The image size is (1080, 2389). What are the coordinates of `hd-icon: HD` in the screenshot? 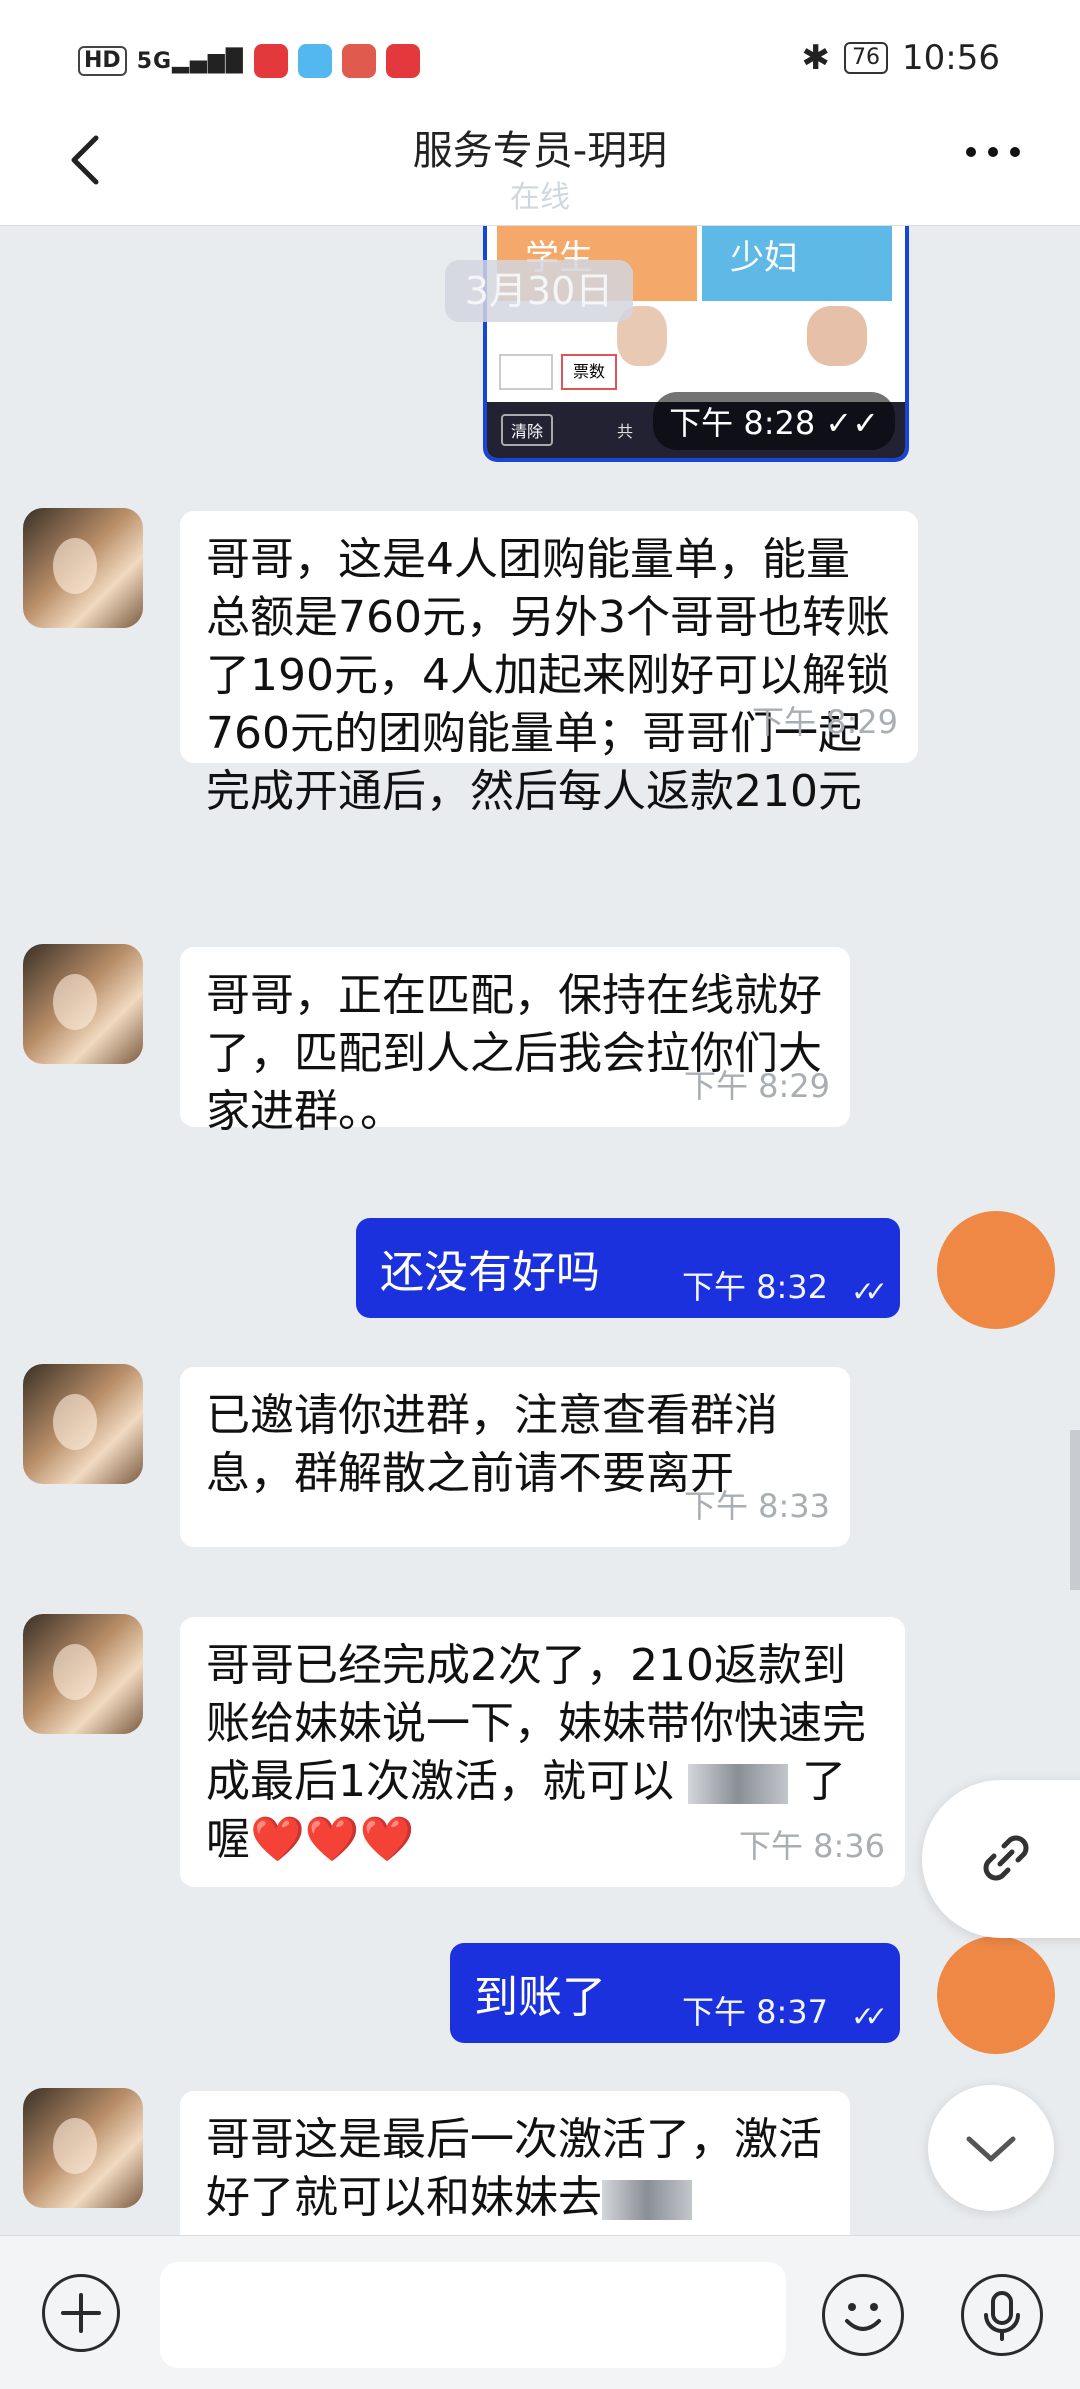 It's located at (102, 61).